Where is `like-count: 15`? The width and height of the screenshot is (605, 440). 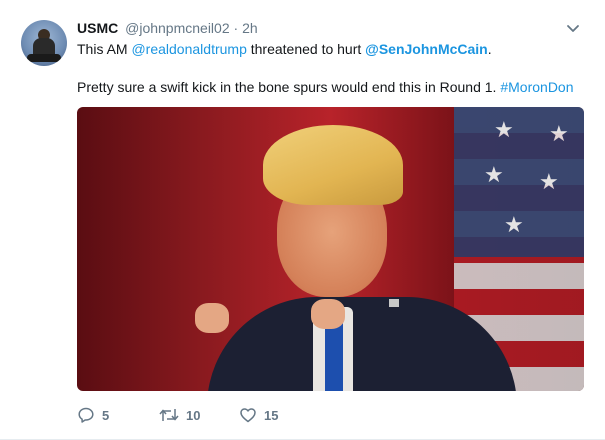
like-count: 15 is located at coordinates (271, 415).